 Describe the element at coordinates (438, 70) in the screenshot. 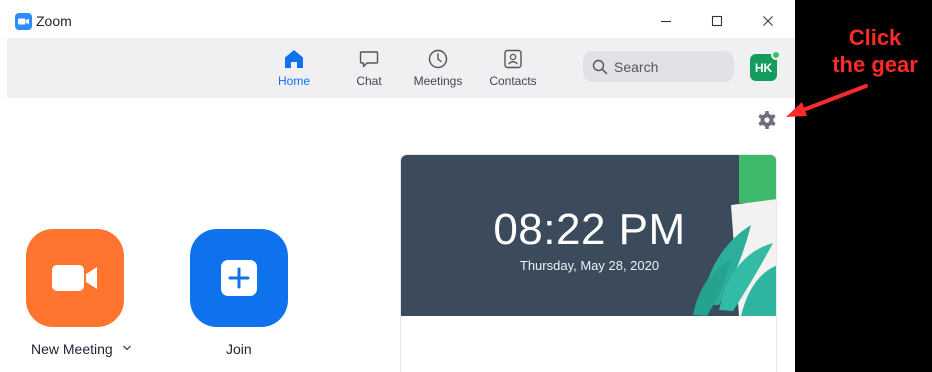

I see `tab-meetings: Meetings` at that location.